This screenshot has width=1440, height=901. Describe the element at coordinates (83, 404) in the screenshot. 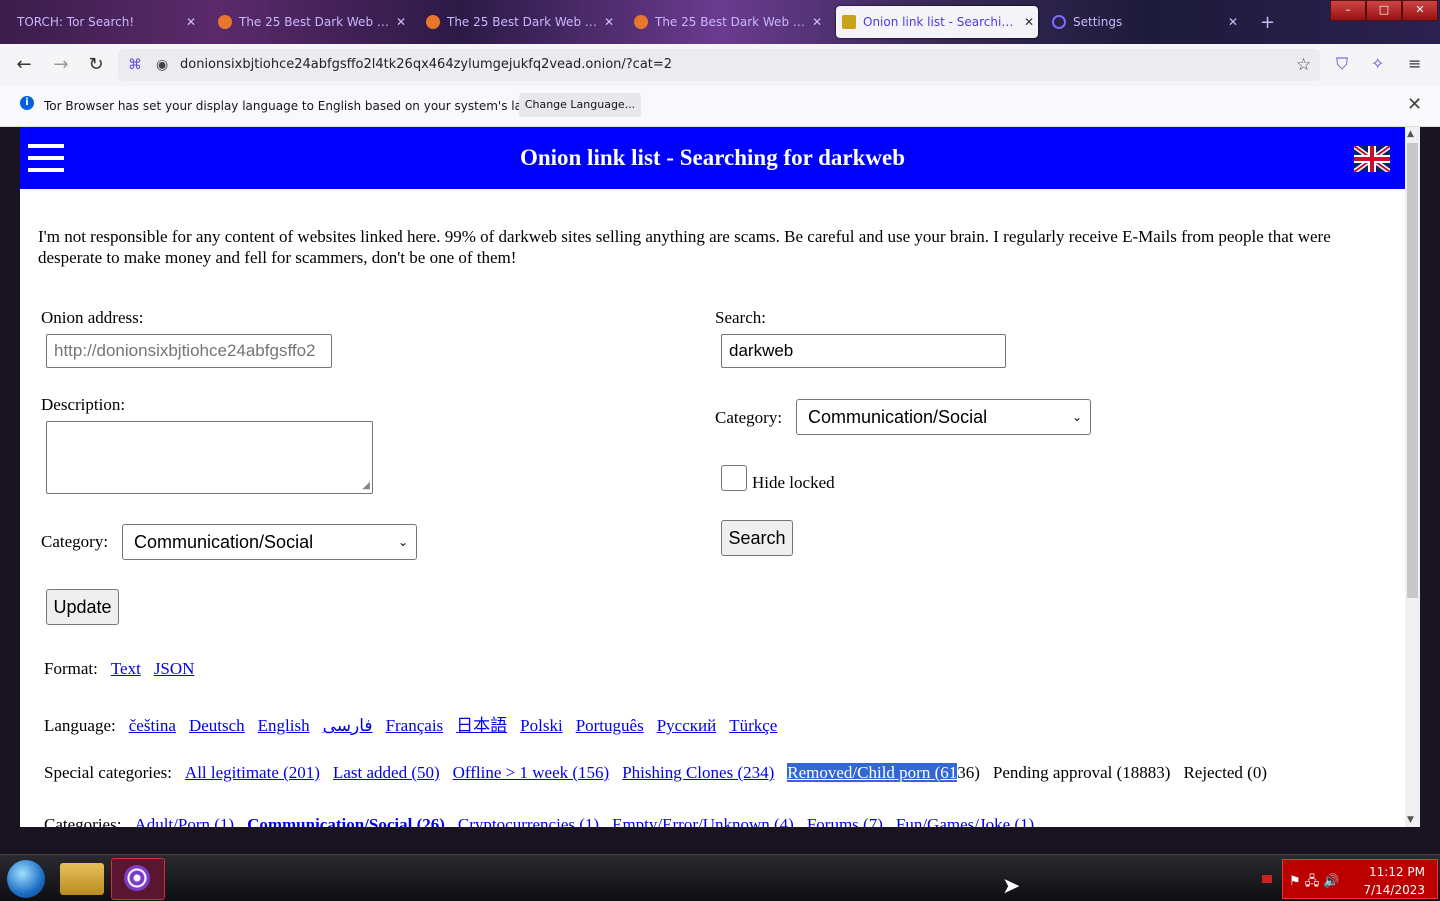

I see `description-label: Description:` at that location.